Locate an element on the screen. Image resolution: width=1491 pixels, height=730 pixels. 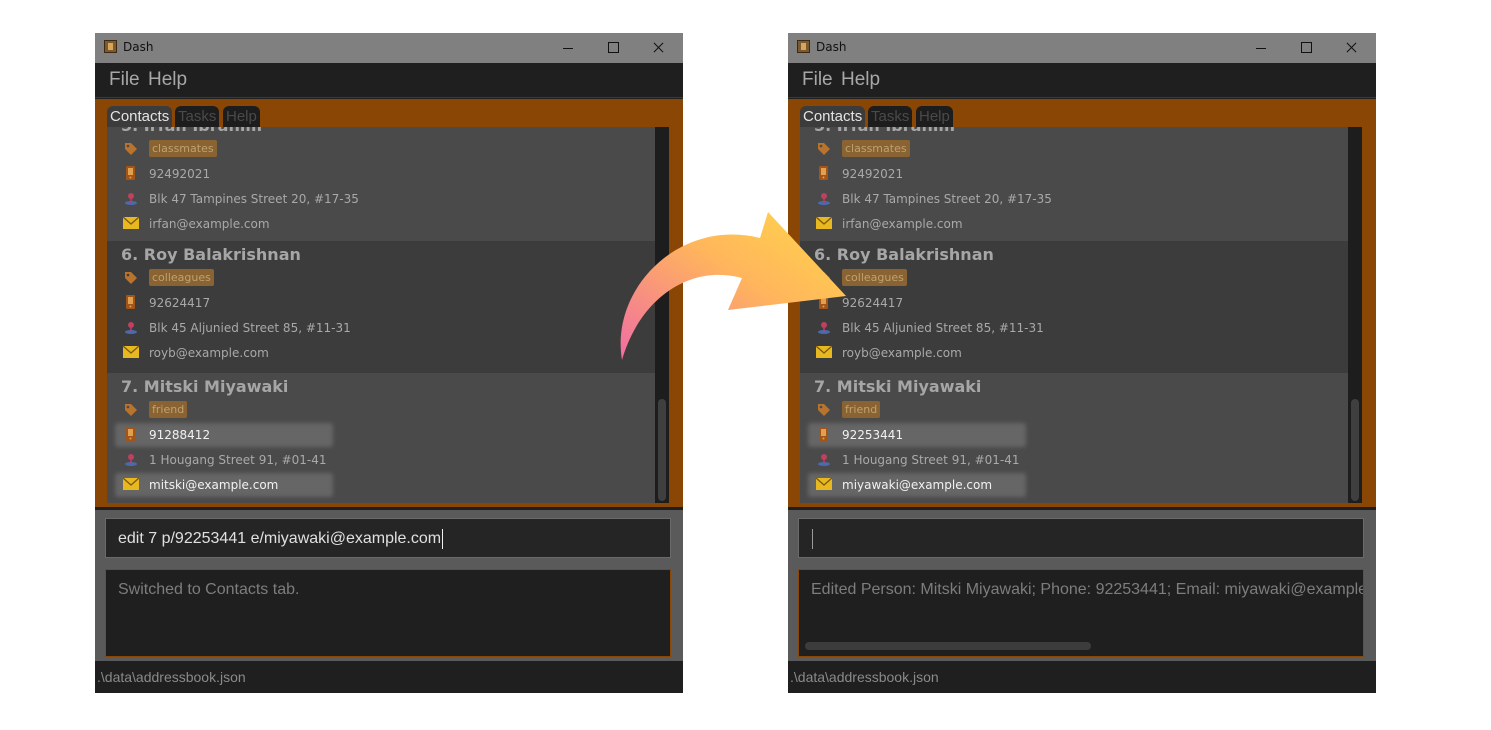
command-area is located at coordinates (1082, 537).